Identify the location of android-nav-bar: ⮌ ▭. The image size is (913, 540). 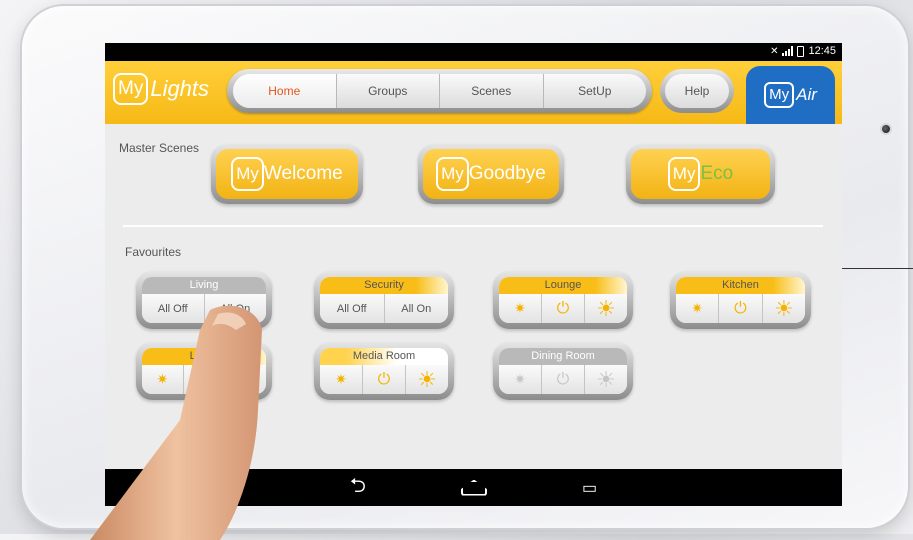
(473, 487).